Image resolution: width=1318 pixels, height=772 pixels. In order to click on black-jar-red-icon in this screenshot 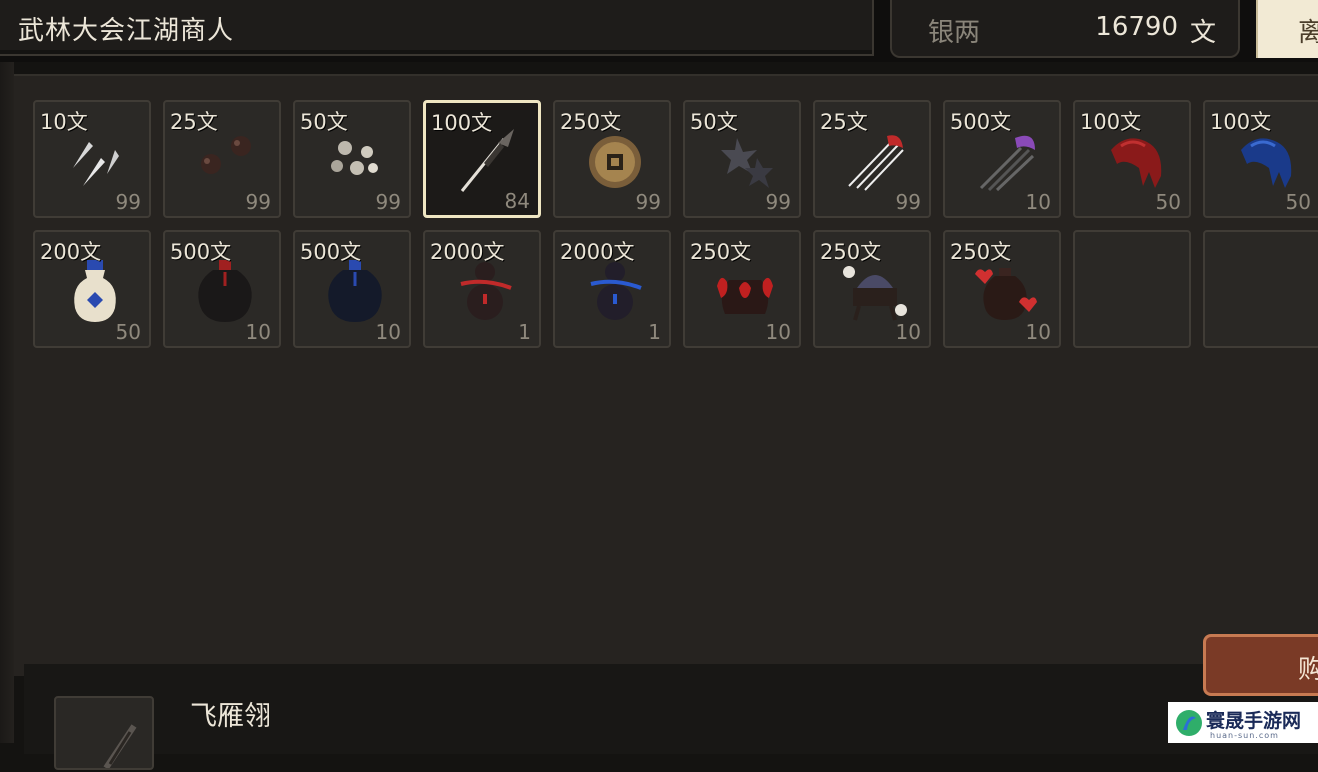, I will do `click(225, 291)`.